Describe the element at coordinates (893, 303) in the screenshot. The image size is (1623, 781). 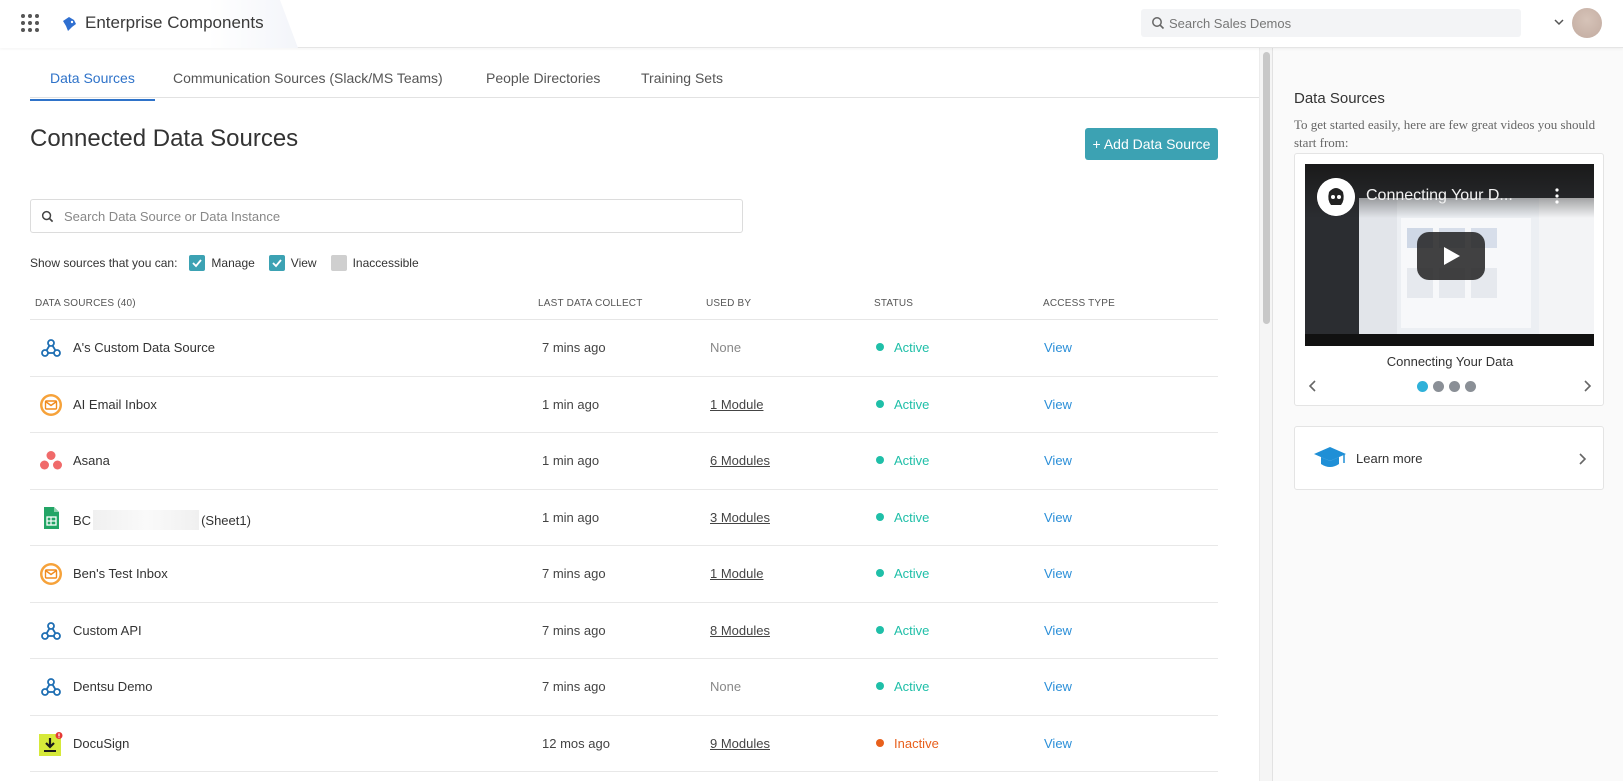
I see `header-status: STATUS` at that location.